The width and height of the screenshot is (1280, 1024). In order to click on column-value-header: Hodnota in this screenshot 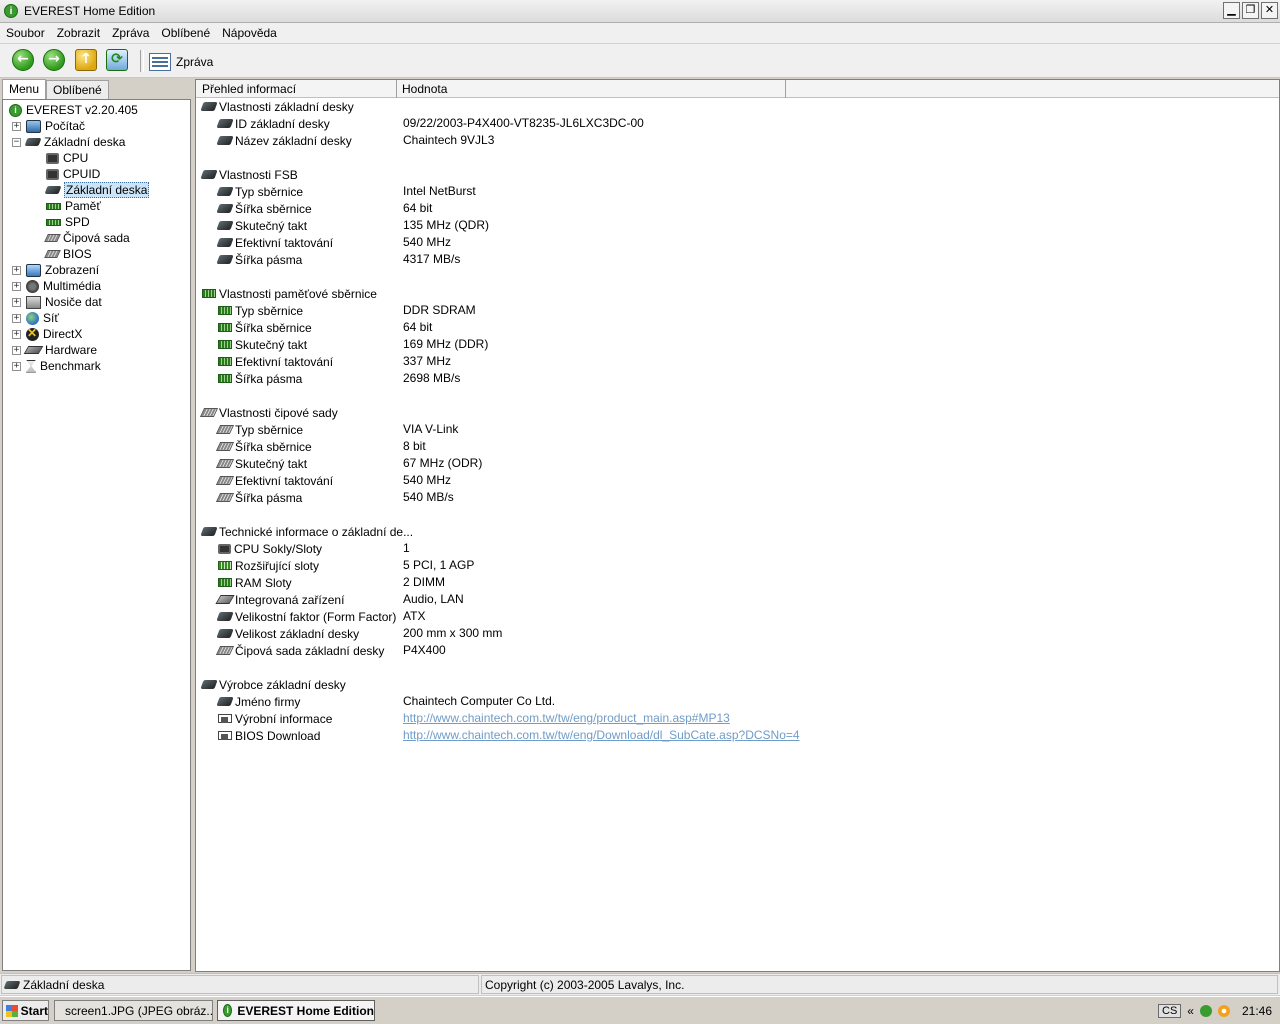, I will do `click(424, 90)`.